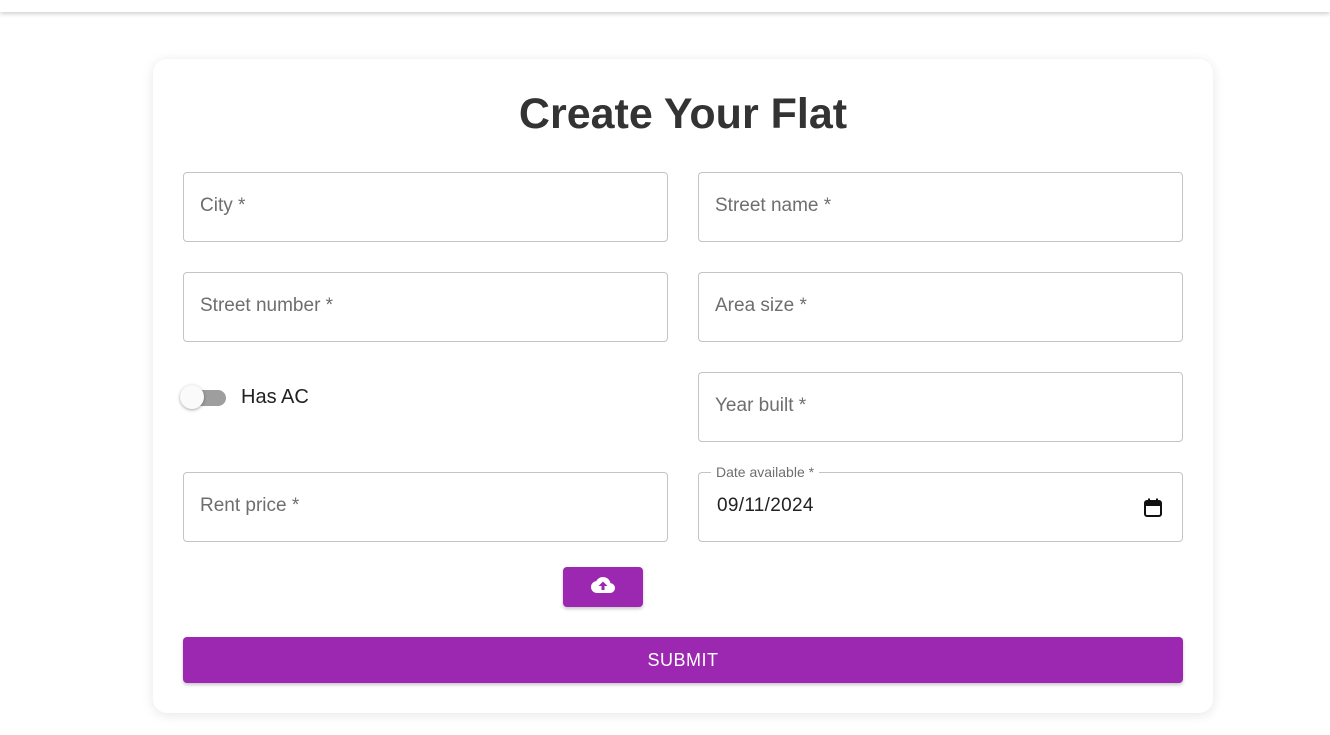 The image size is (1330, 735). What do you see at coordinates (275, 397) in the screenshot?
I see `has-ac-label: Has AC` at bounding box center [275, 397].